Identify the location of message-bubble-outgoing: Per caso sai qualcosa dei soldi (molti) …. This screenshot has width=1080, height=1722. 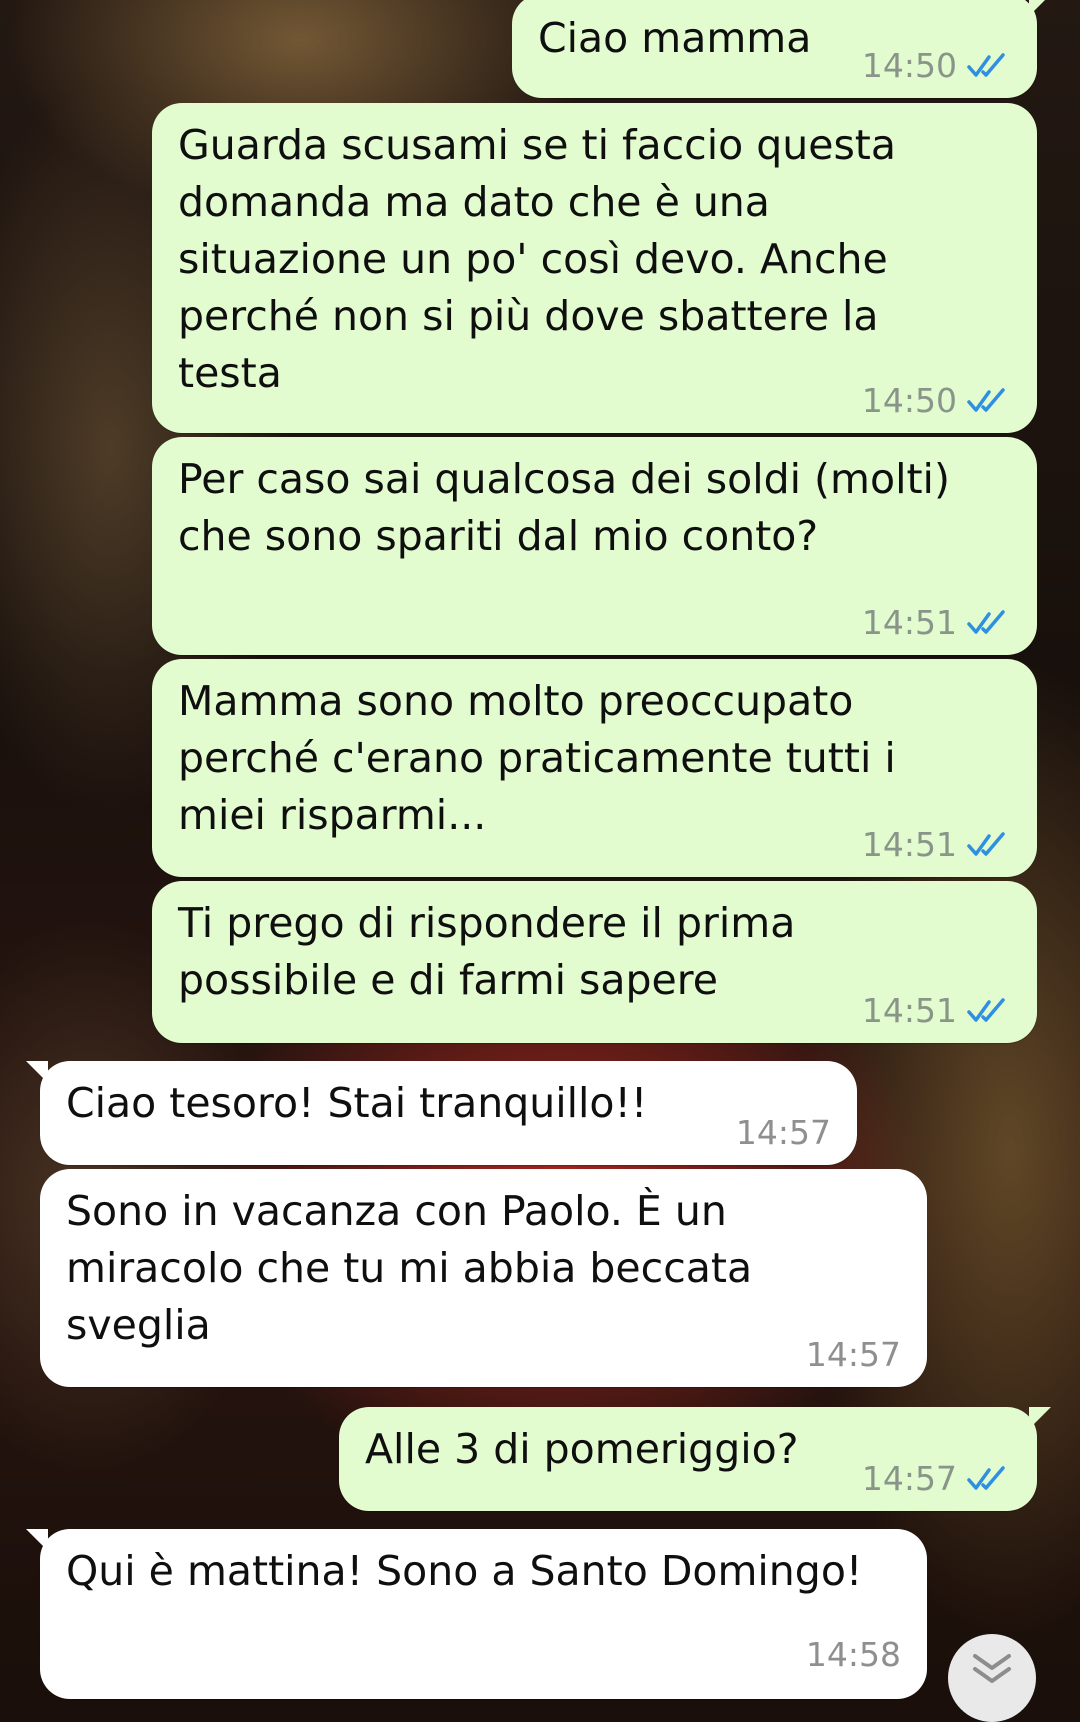
(594, 546).